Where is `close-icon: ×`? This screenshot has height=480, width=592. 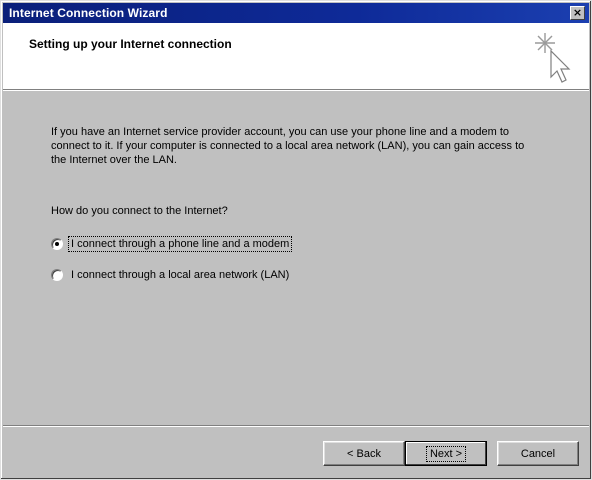
close-icon: × is located at coordinates (577, 12).